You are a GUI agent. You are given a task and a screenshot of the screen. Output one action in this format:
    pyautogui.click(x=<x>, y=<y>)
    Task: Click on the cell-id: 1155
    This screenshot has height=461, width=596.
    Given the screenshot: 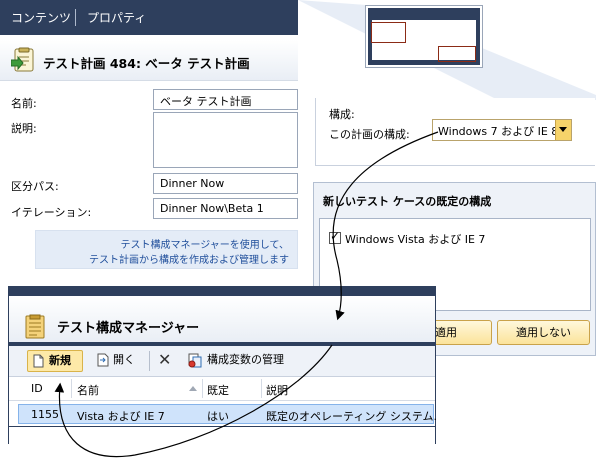 What is the action you would take?
    pyautogui.click(x=45, y=414)
    